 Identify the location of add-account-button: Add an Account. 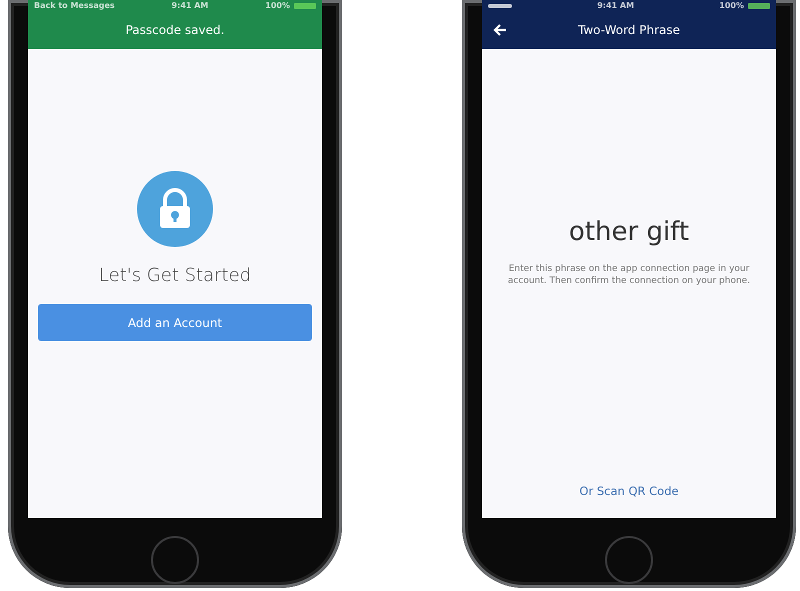
(175, 322).